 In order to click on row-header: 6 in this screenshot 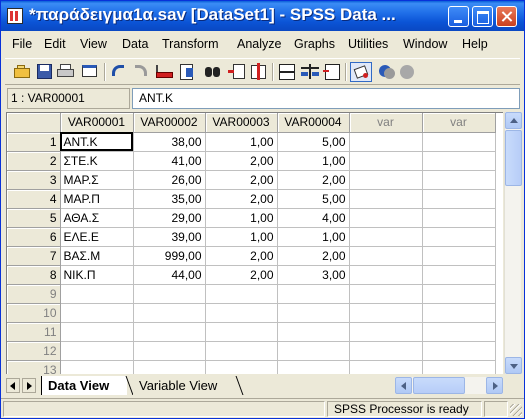, I will do `click(34, 237)`.